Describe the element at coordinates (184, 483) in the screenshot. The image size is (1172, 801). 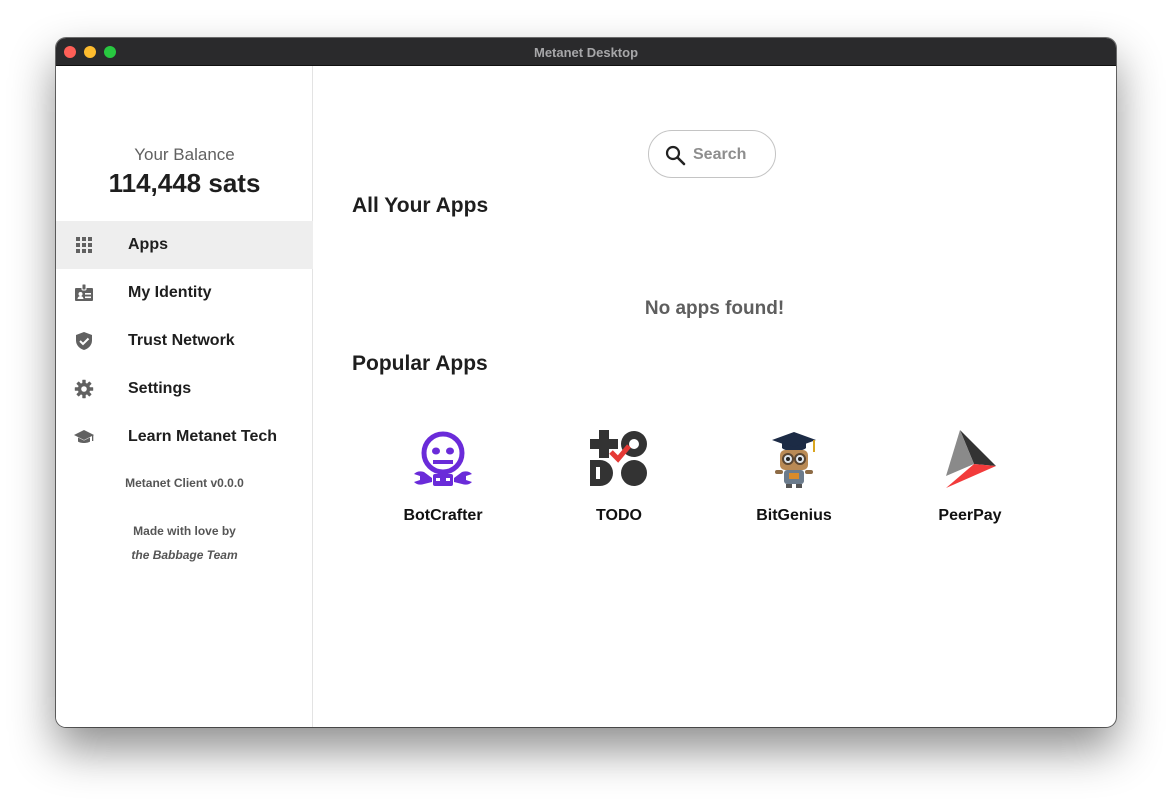
I see `client-version: Metanet Client v0.0.0` at that location.